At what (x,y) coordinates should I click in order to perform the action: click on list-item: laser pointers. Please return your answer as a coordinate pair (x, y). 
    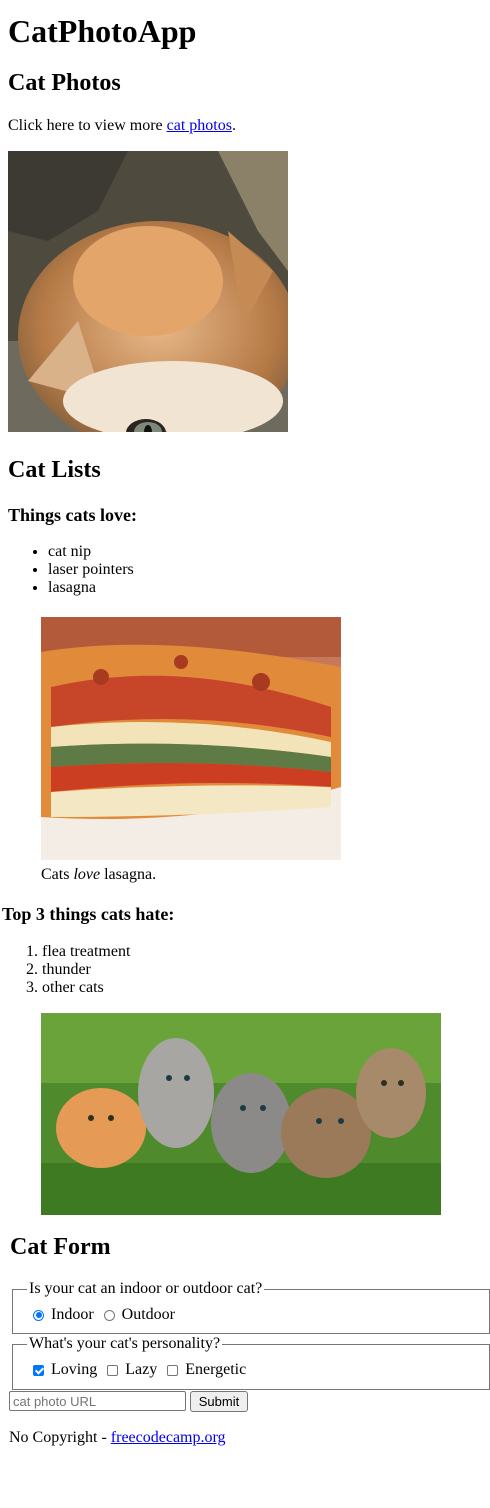
    Looking at the image, I should click on (91, 570).